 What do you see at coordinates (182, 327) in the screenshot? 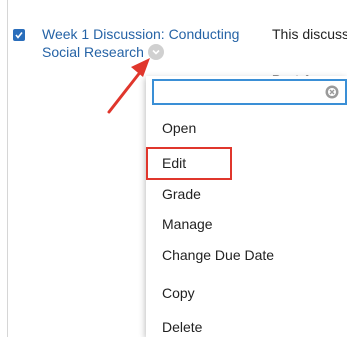
I see `menu-item-delete: Delete` at bounding box center [182, 327].